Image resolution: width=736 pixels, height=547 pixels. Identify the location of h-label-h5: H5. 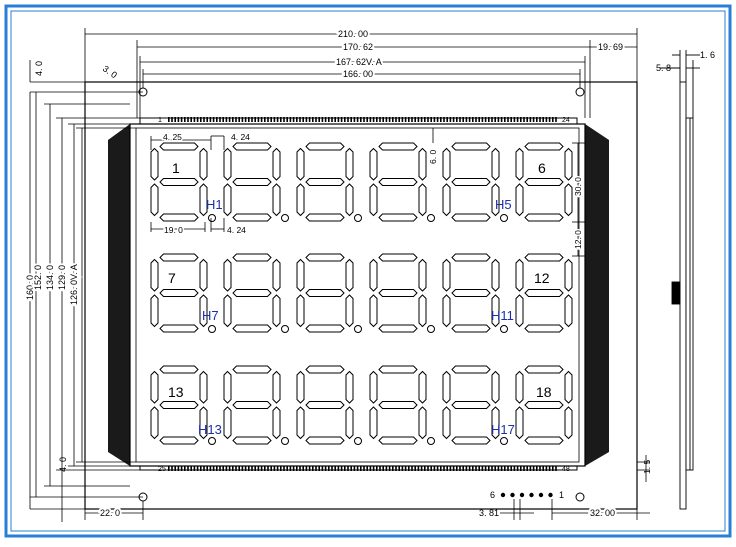
(503, 204).